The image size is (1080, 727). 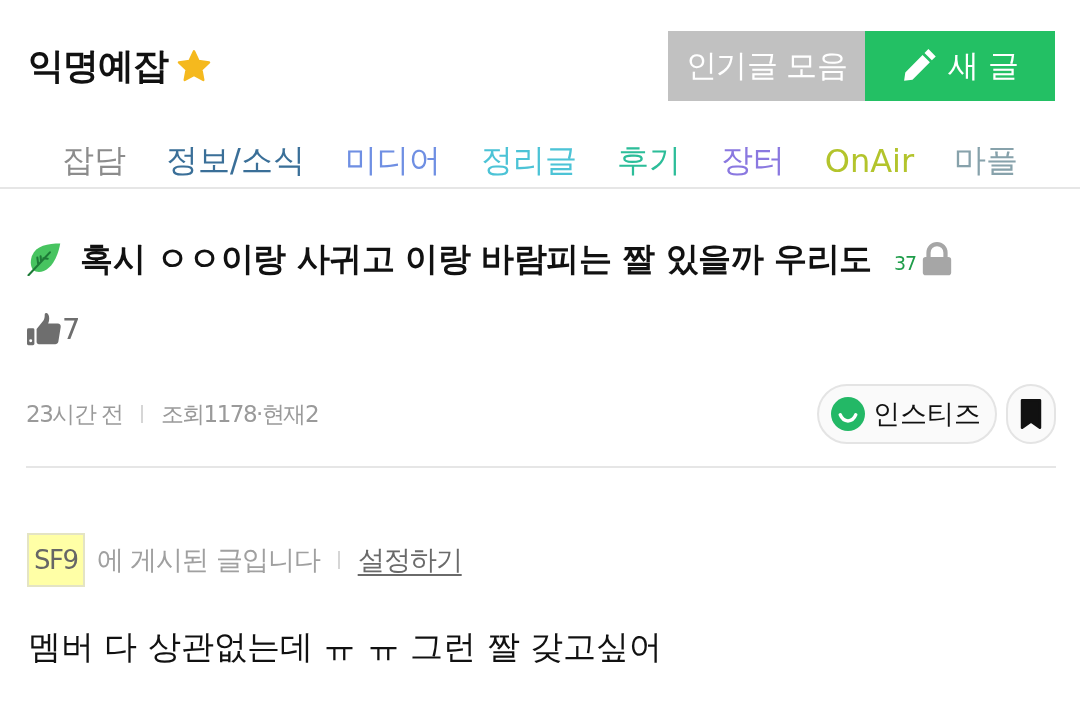 What do you see at coordinates (44, 259) in the screenshot?
I see `leaf-icon` at bounding box center [44, 259].